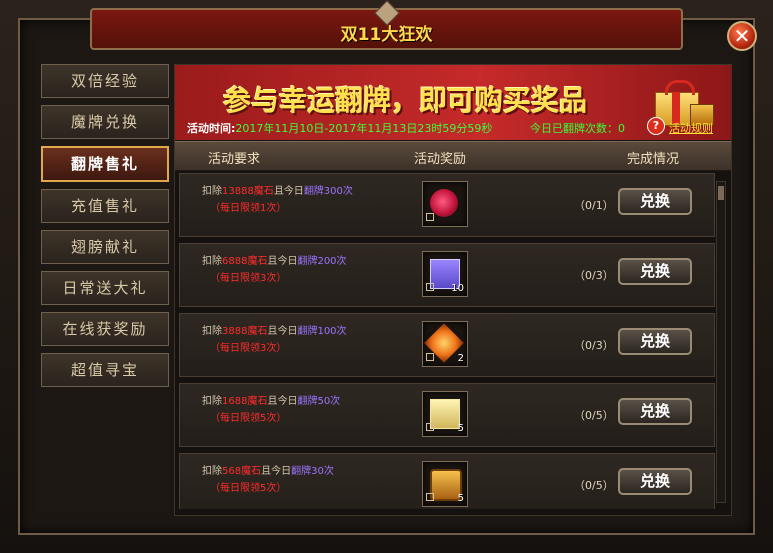  What do you see at coordinates (105, 247) in the screenshot?
I see `sidebar-item-wing-gift: 翅膀献礼` at bounding box center [105, 247].